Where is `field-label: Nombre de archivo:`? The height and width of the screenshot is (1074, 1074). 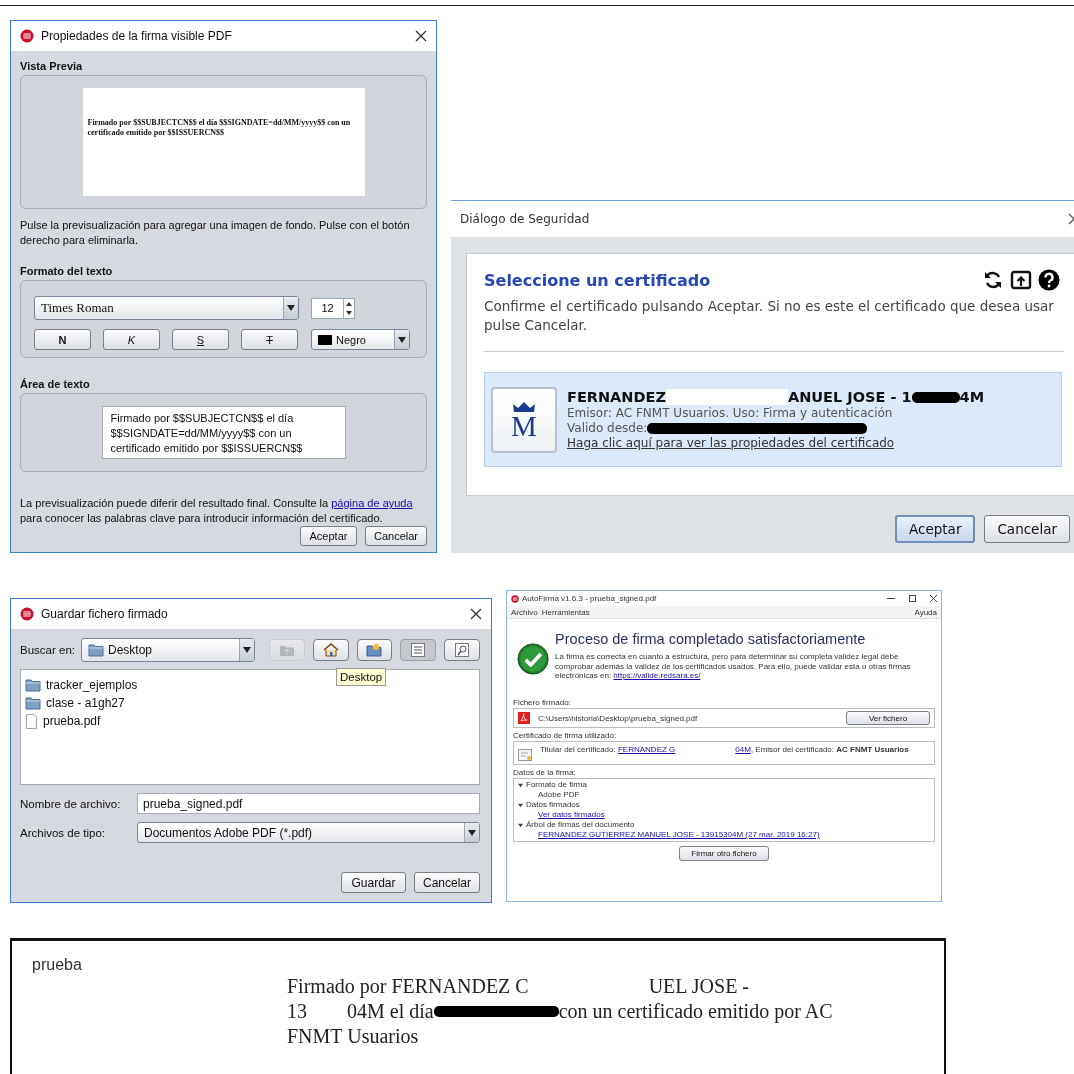
field-label: Nombre de archivo: is located at coordinates (71, 803).